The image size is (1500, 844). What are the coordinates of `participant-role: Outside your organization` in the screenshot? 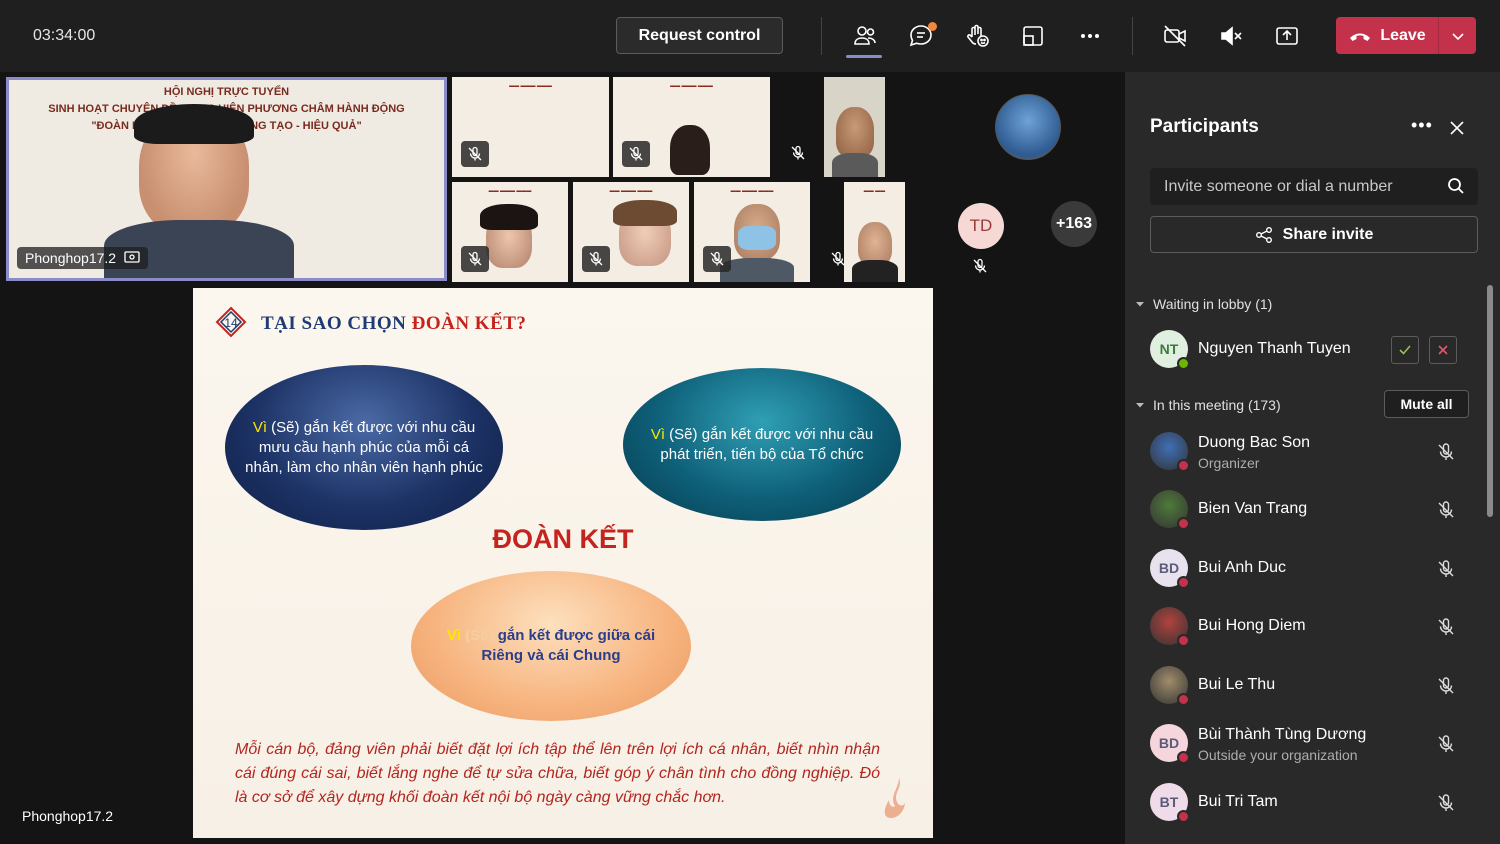 It's located at (1278, 755).